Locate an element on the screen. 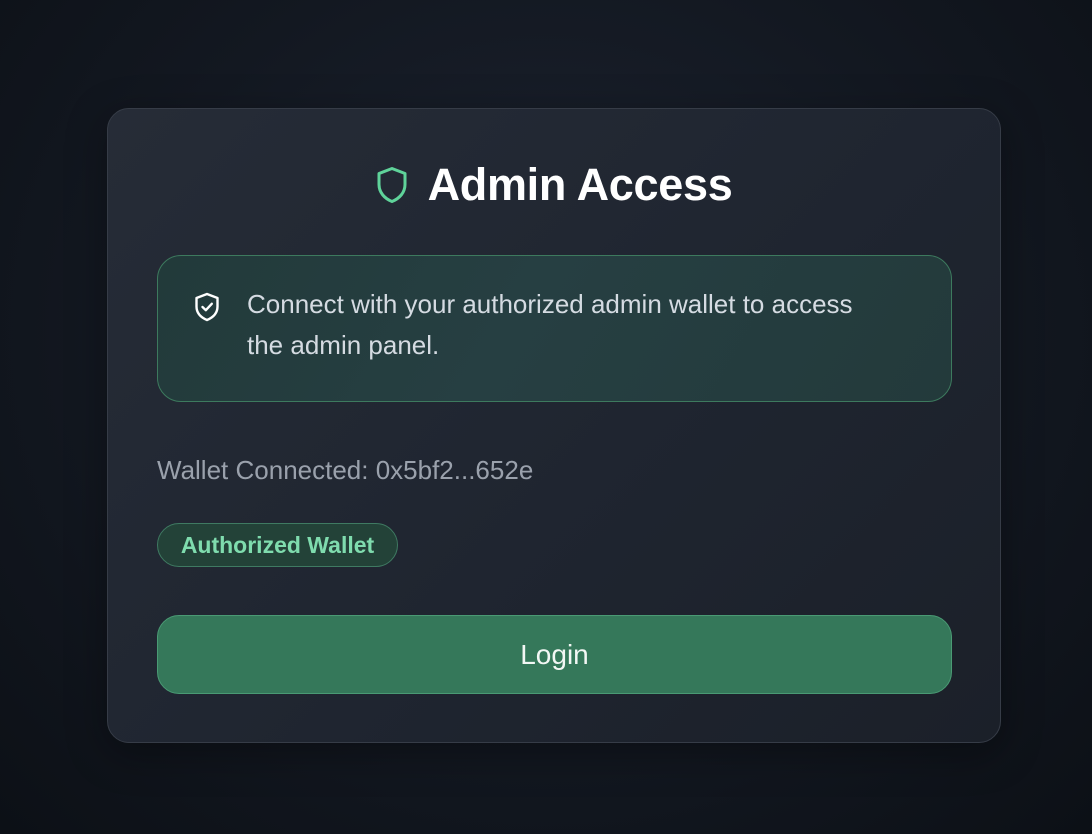 This screenshot has height=834, width=1092. page-title: Admin Access is located at coordinates (580, 184).